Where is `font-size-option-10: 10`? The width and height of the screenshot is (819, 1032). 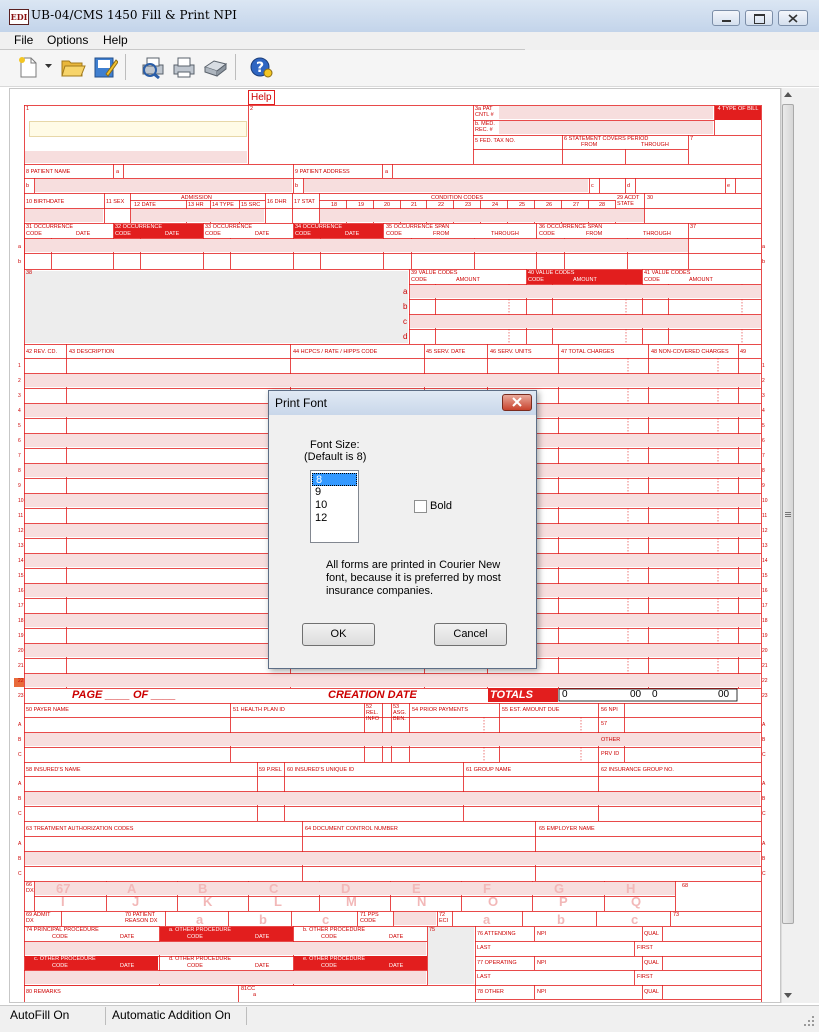
font-size-option-10: 10 is located at coordinates (334, 505).